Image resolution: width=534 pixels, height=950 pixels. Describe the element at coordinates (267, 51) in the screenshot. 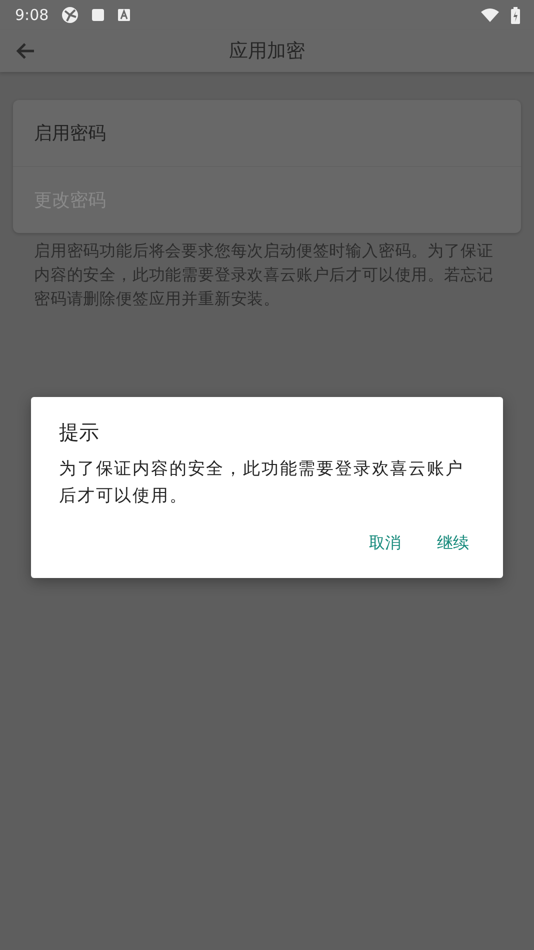

I see `page-title: 应用加密` at that location.